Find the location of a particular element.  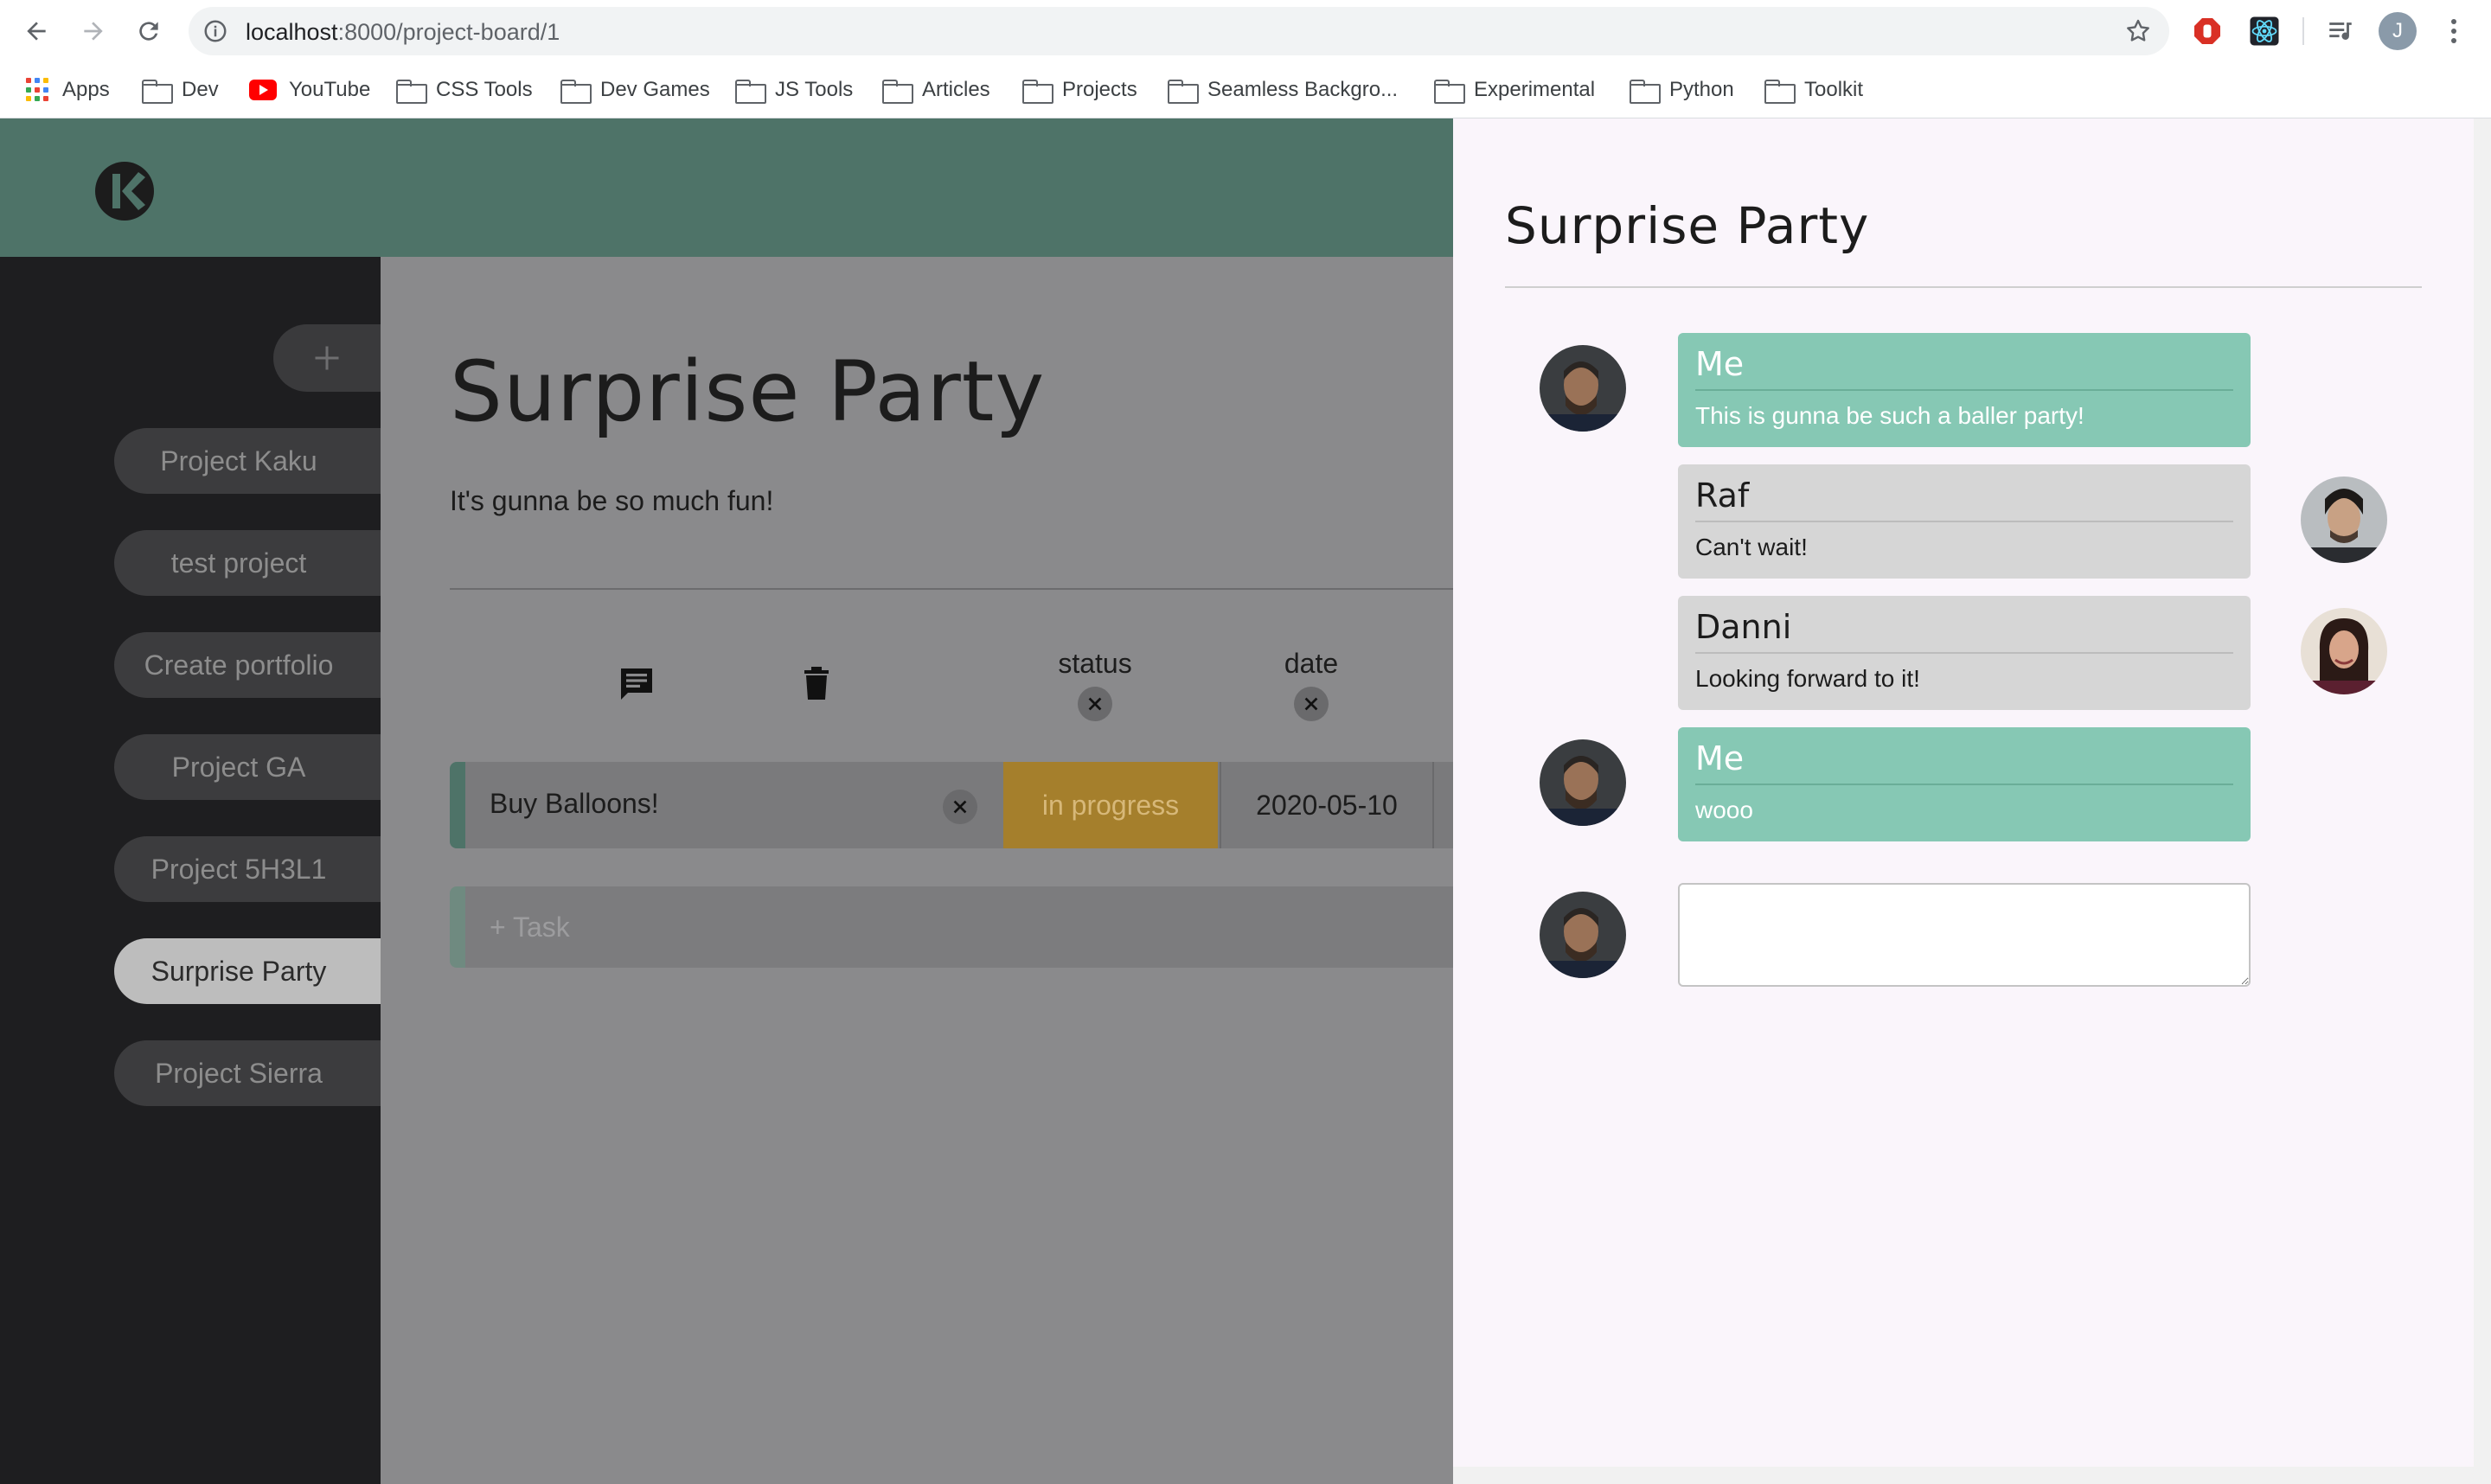

bookmark-css-tools: CSS Tools is located at coordinates (465, 90).